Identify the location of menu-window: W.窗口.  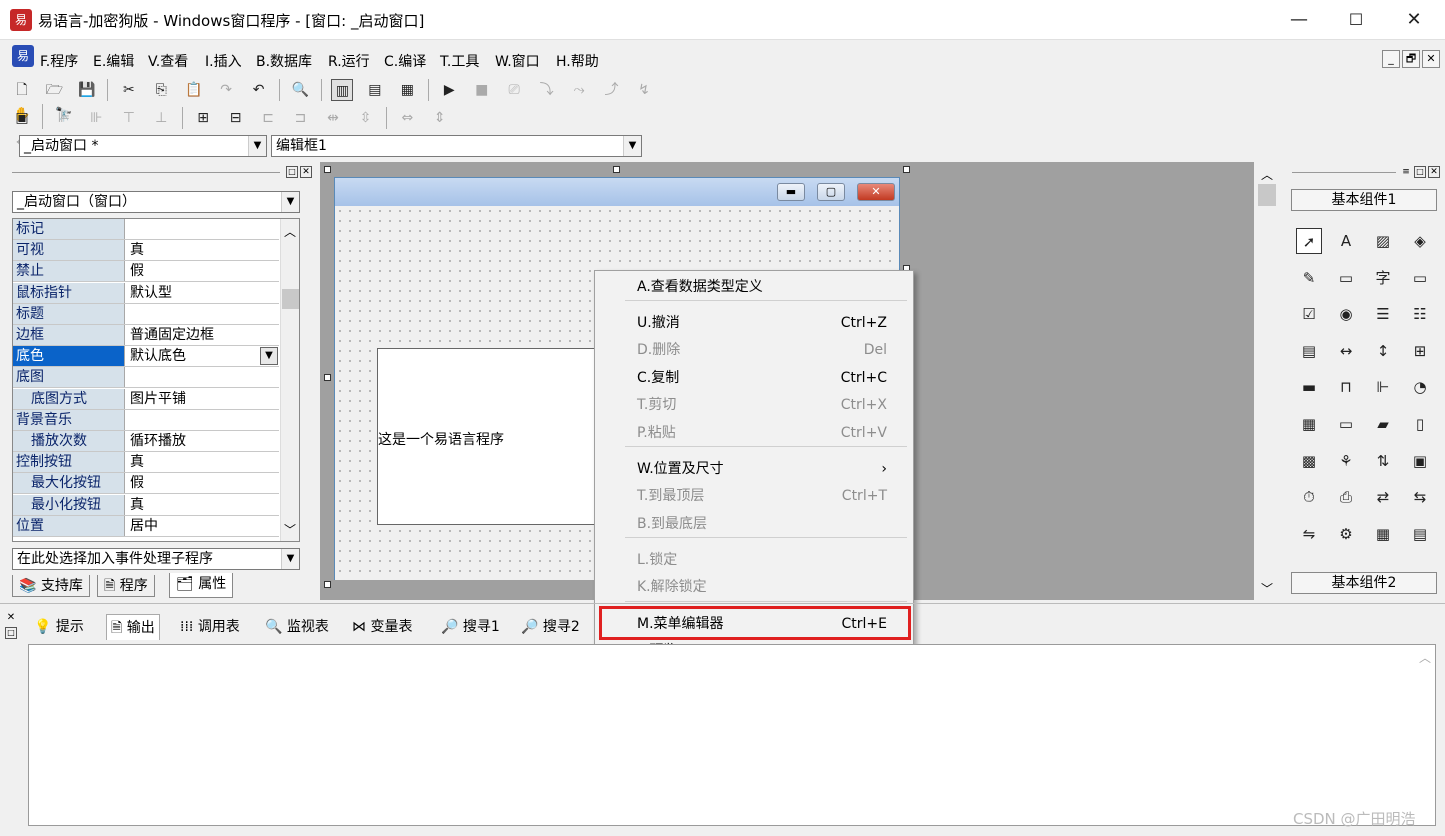
(517, 61).